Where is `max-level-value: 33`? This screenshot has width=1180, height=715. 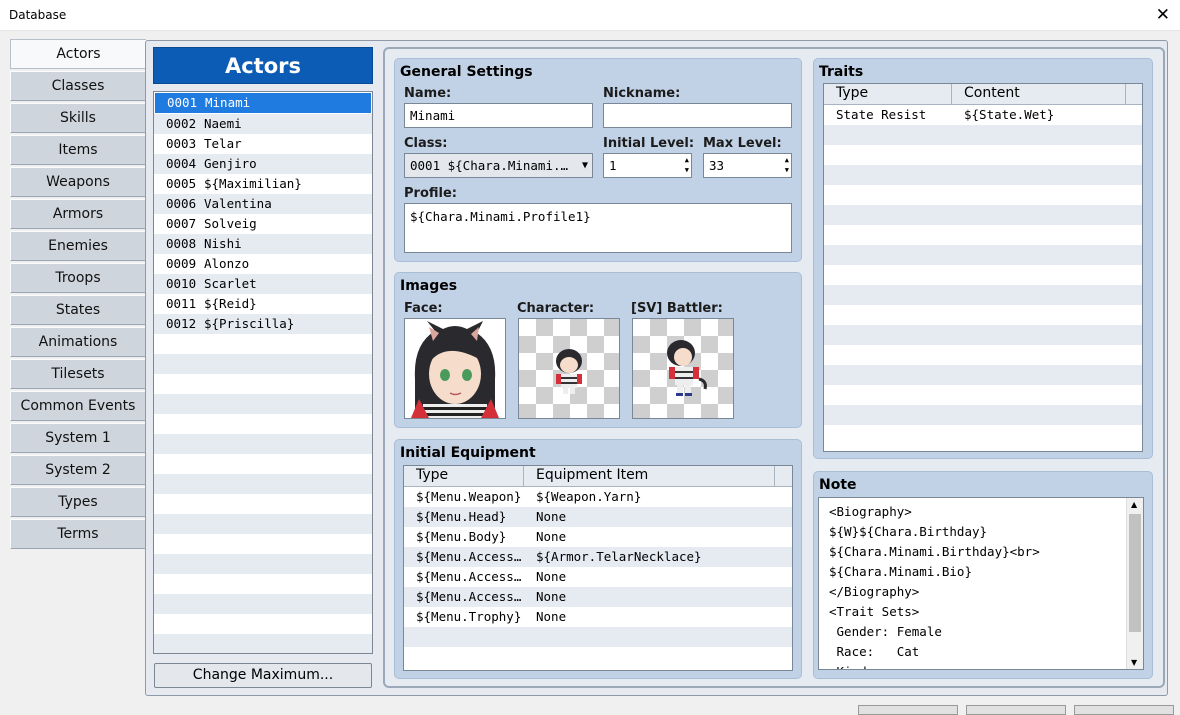 max-level-value: 33 is located at coordinates (717, 165).